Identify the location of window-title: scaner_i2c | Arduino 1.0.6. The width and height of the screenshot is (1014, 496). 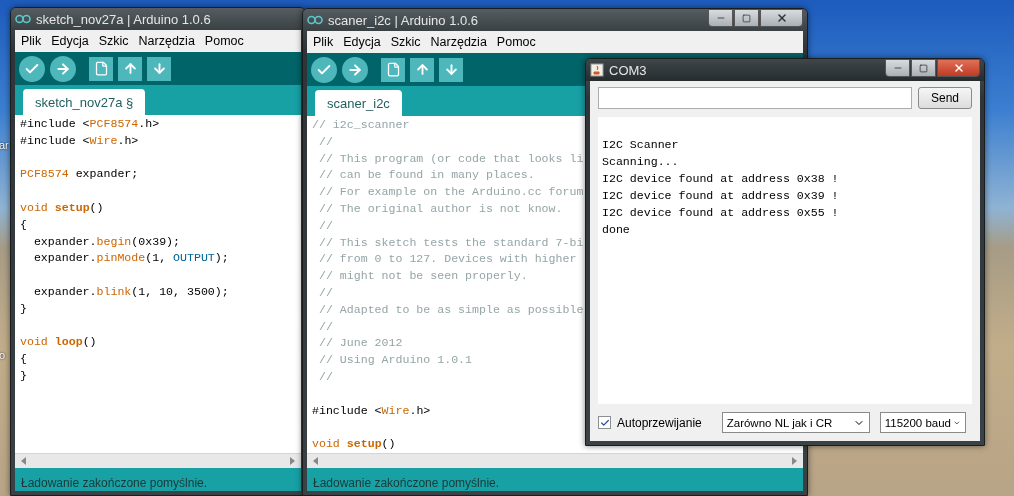
(403, 20).